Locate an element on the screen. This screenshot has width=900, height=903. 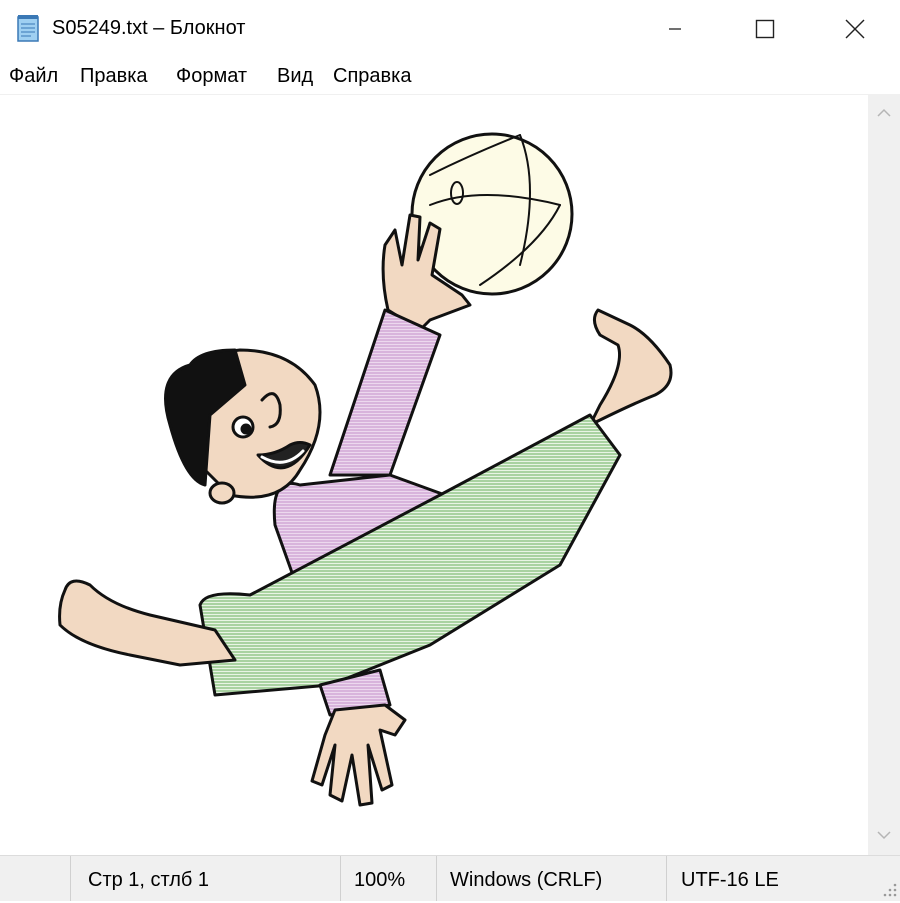
resize-grip-icon is located at coordinates (889, 889).